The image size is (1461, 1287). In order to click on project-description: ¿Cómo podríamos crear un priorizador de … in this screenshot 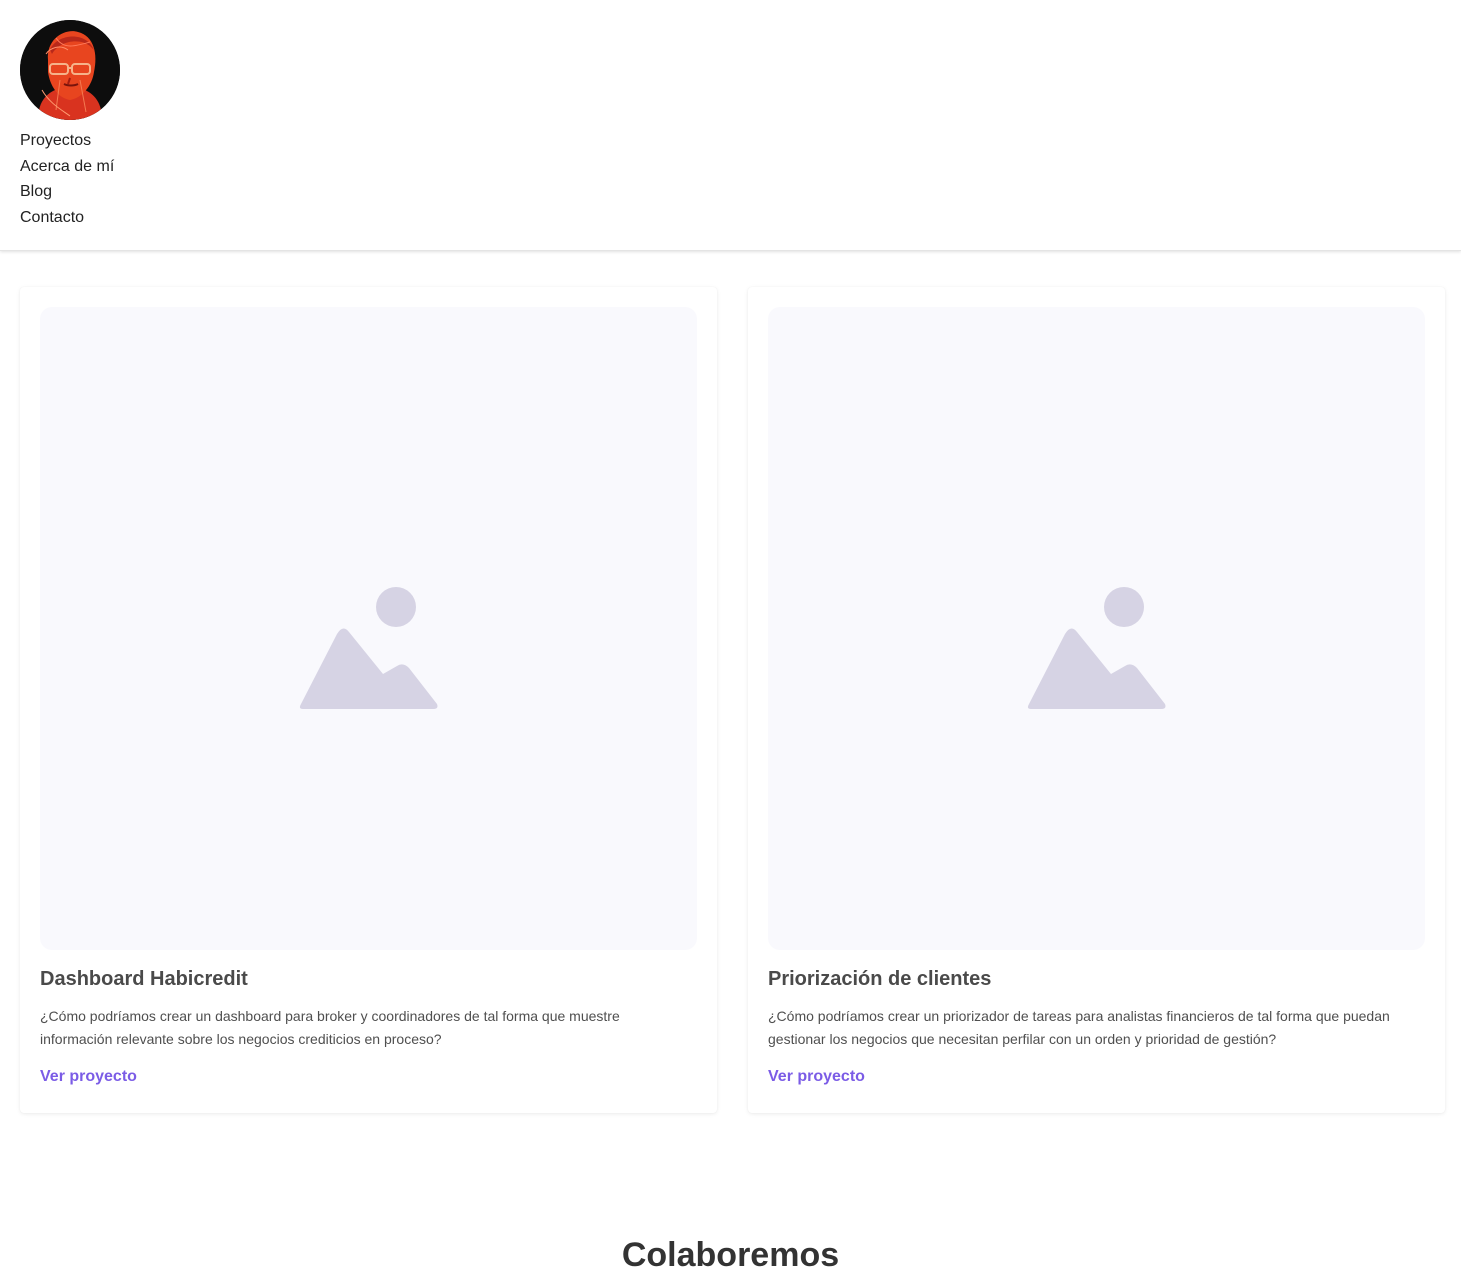, I will do `click(1079, 1027)`.